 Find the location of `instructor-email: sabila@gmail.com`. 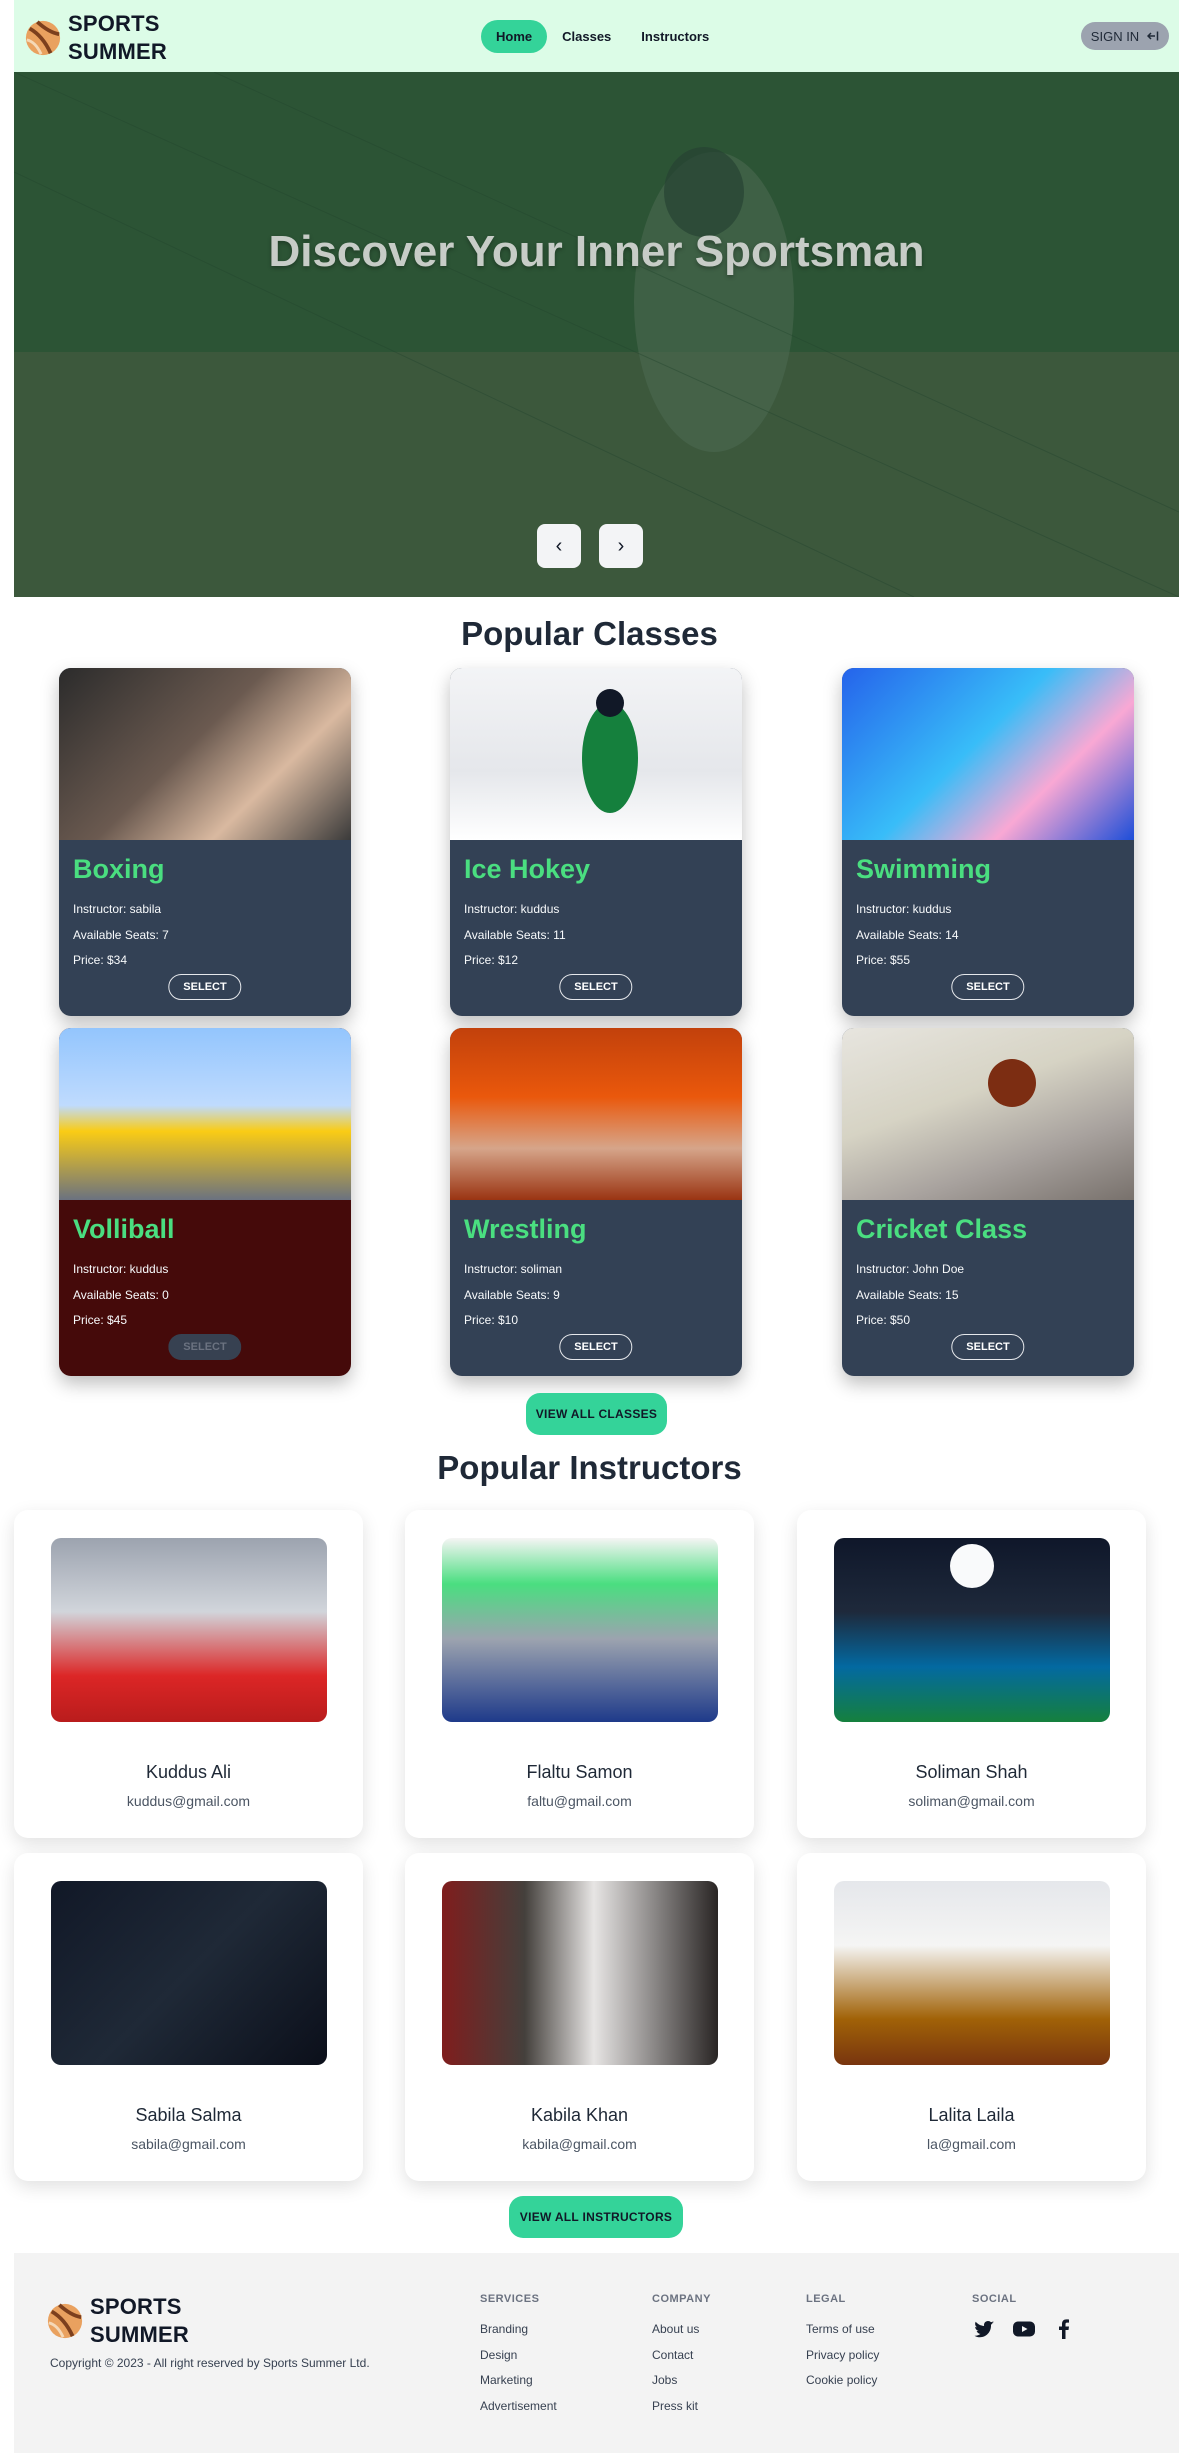

instructor-email: sabila@gmail.com is located at coordinates (188, 2144).